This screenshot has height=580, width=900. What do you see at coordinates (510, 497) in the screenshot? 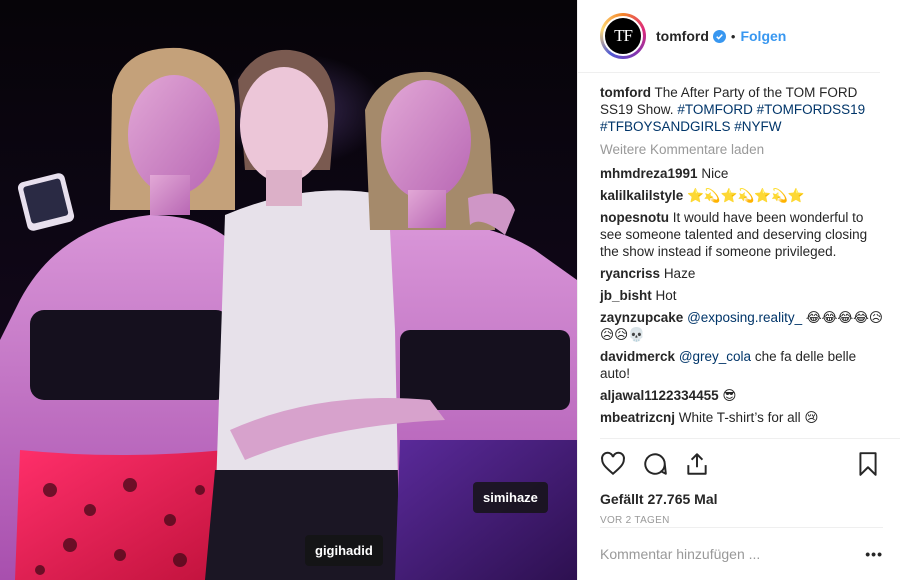
I see `user-tag-simihaze: simihaze` at bounding box center [510, 497].